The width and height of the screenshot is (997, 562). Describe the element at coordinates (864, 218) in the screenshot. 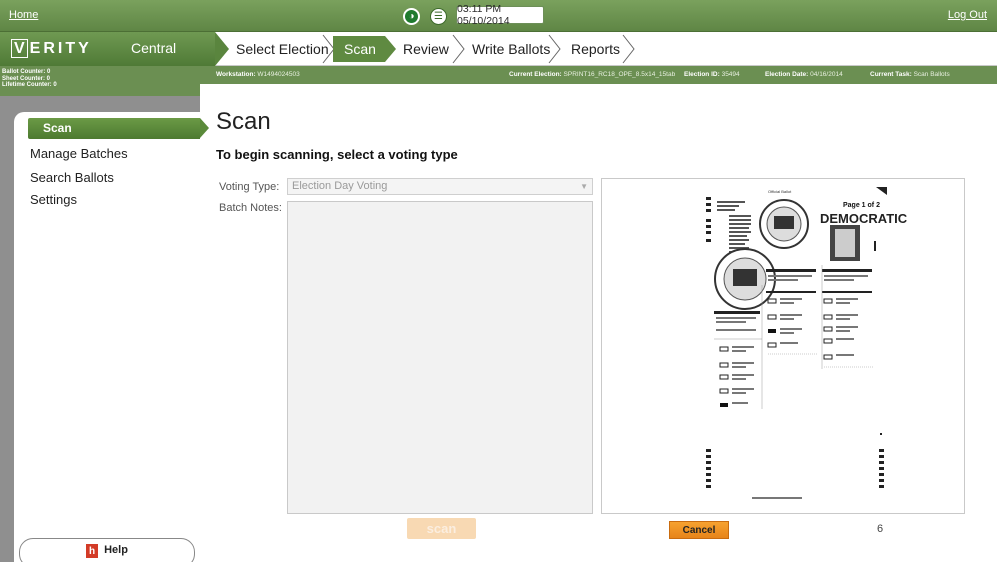

I see `party-banner-text: DEMOCRATIC` at that location.